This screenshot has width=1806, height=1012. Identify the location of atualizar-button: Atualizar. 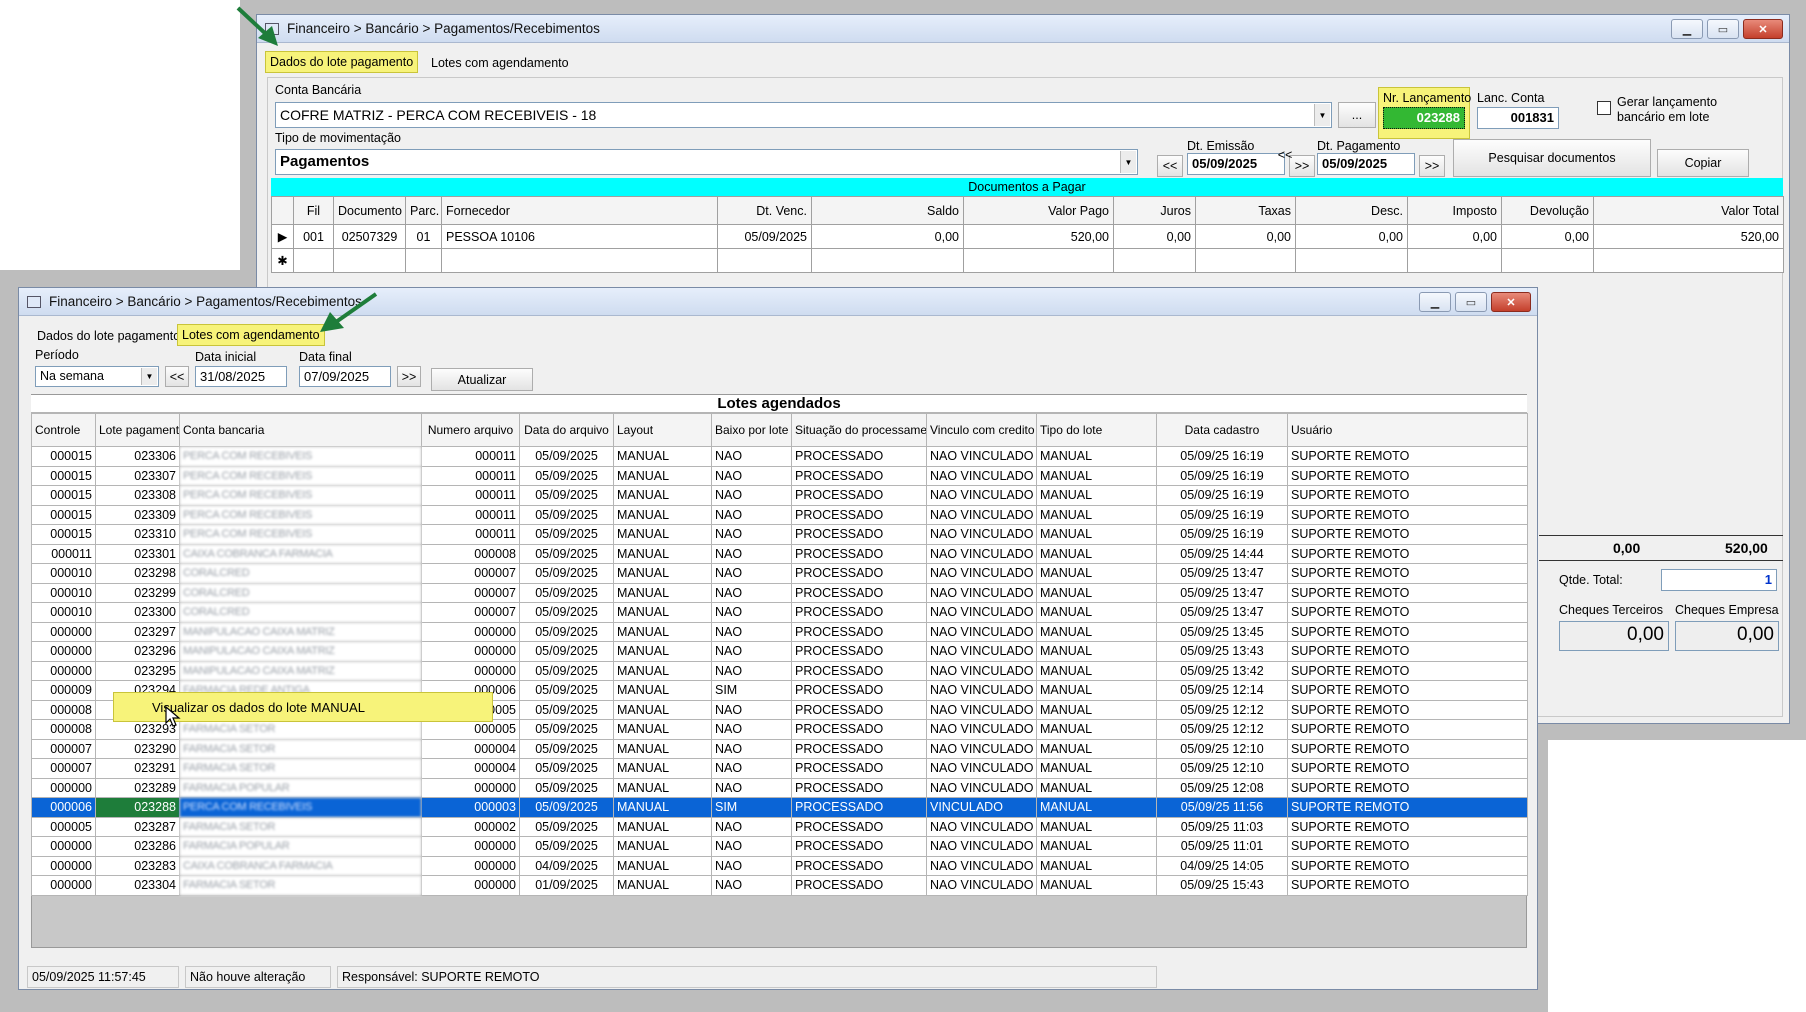
(482, 379).